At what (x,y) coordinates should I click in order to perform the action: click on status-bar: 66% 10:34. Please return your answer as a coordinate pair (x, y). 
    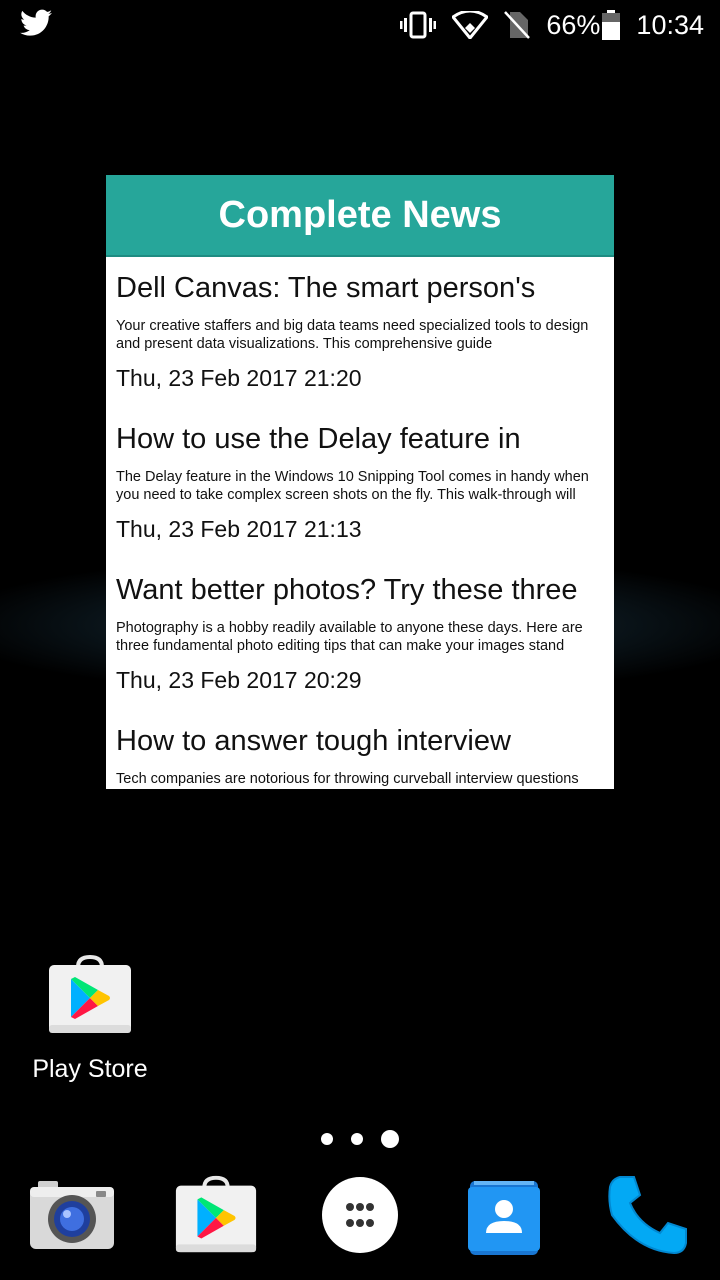
    Looking at the image, I should click on (360, 25).